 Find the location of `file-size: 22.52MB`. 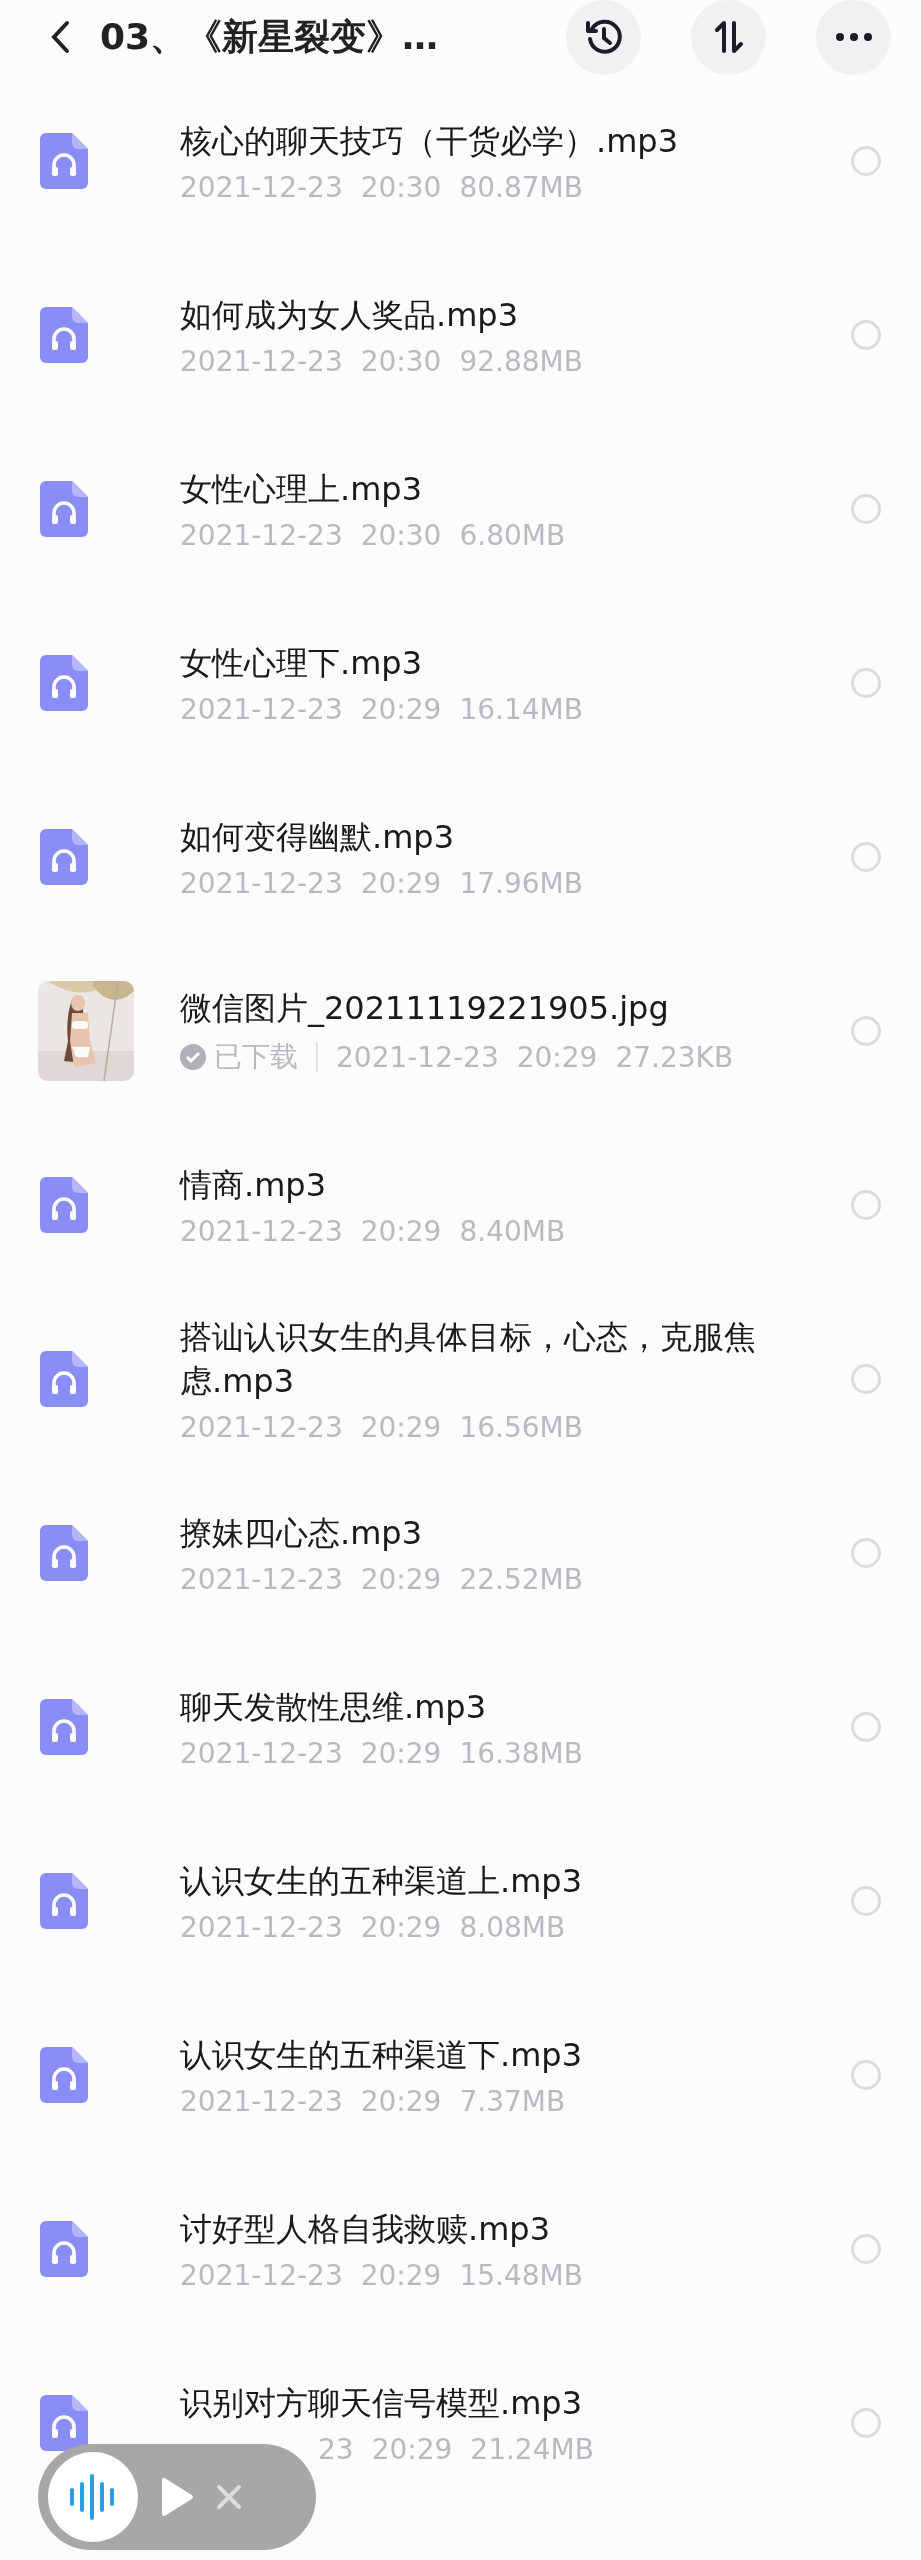

file-size: 22.52MB is located at coordinates (521, 1579).